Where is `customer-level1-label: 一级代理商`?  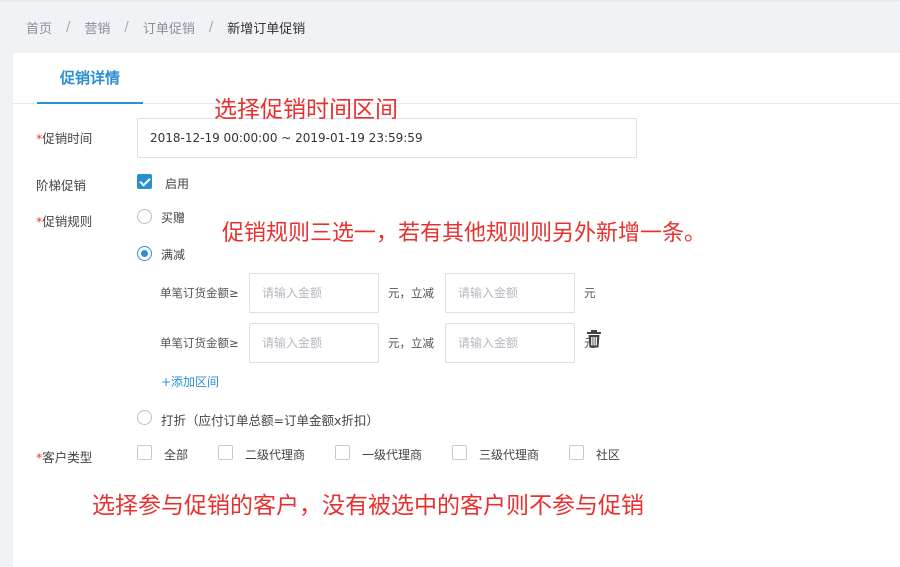
customer-level1-label: 一级代理商 is located at coordinates (392, 455).